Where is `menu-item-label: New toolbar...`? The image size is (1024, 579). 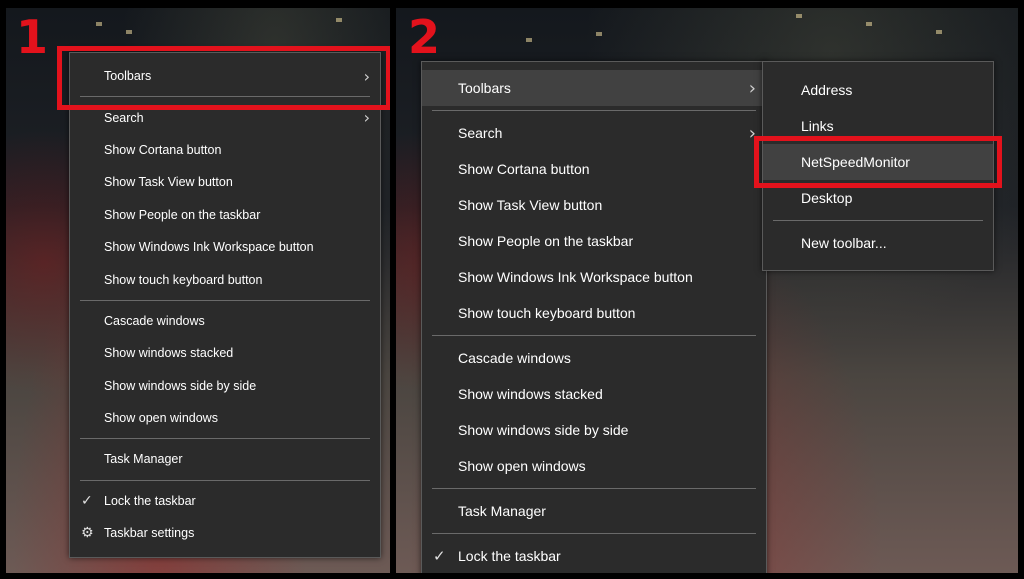 menu-item-label: New toolbar... is located at coordinates (844, 243).